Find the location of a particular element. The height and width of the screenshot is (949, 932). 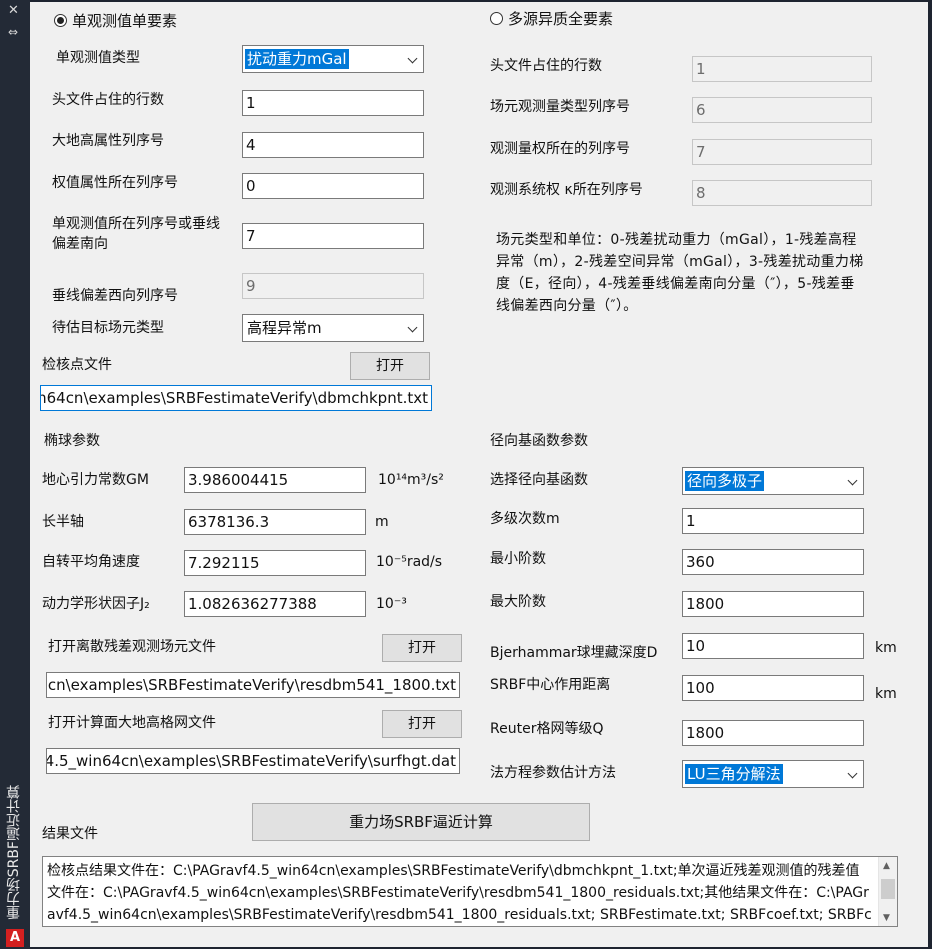

target-type-label: 待估目标场元类型 is located at coordinates (108, 328).